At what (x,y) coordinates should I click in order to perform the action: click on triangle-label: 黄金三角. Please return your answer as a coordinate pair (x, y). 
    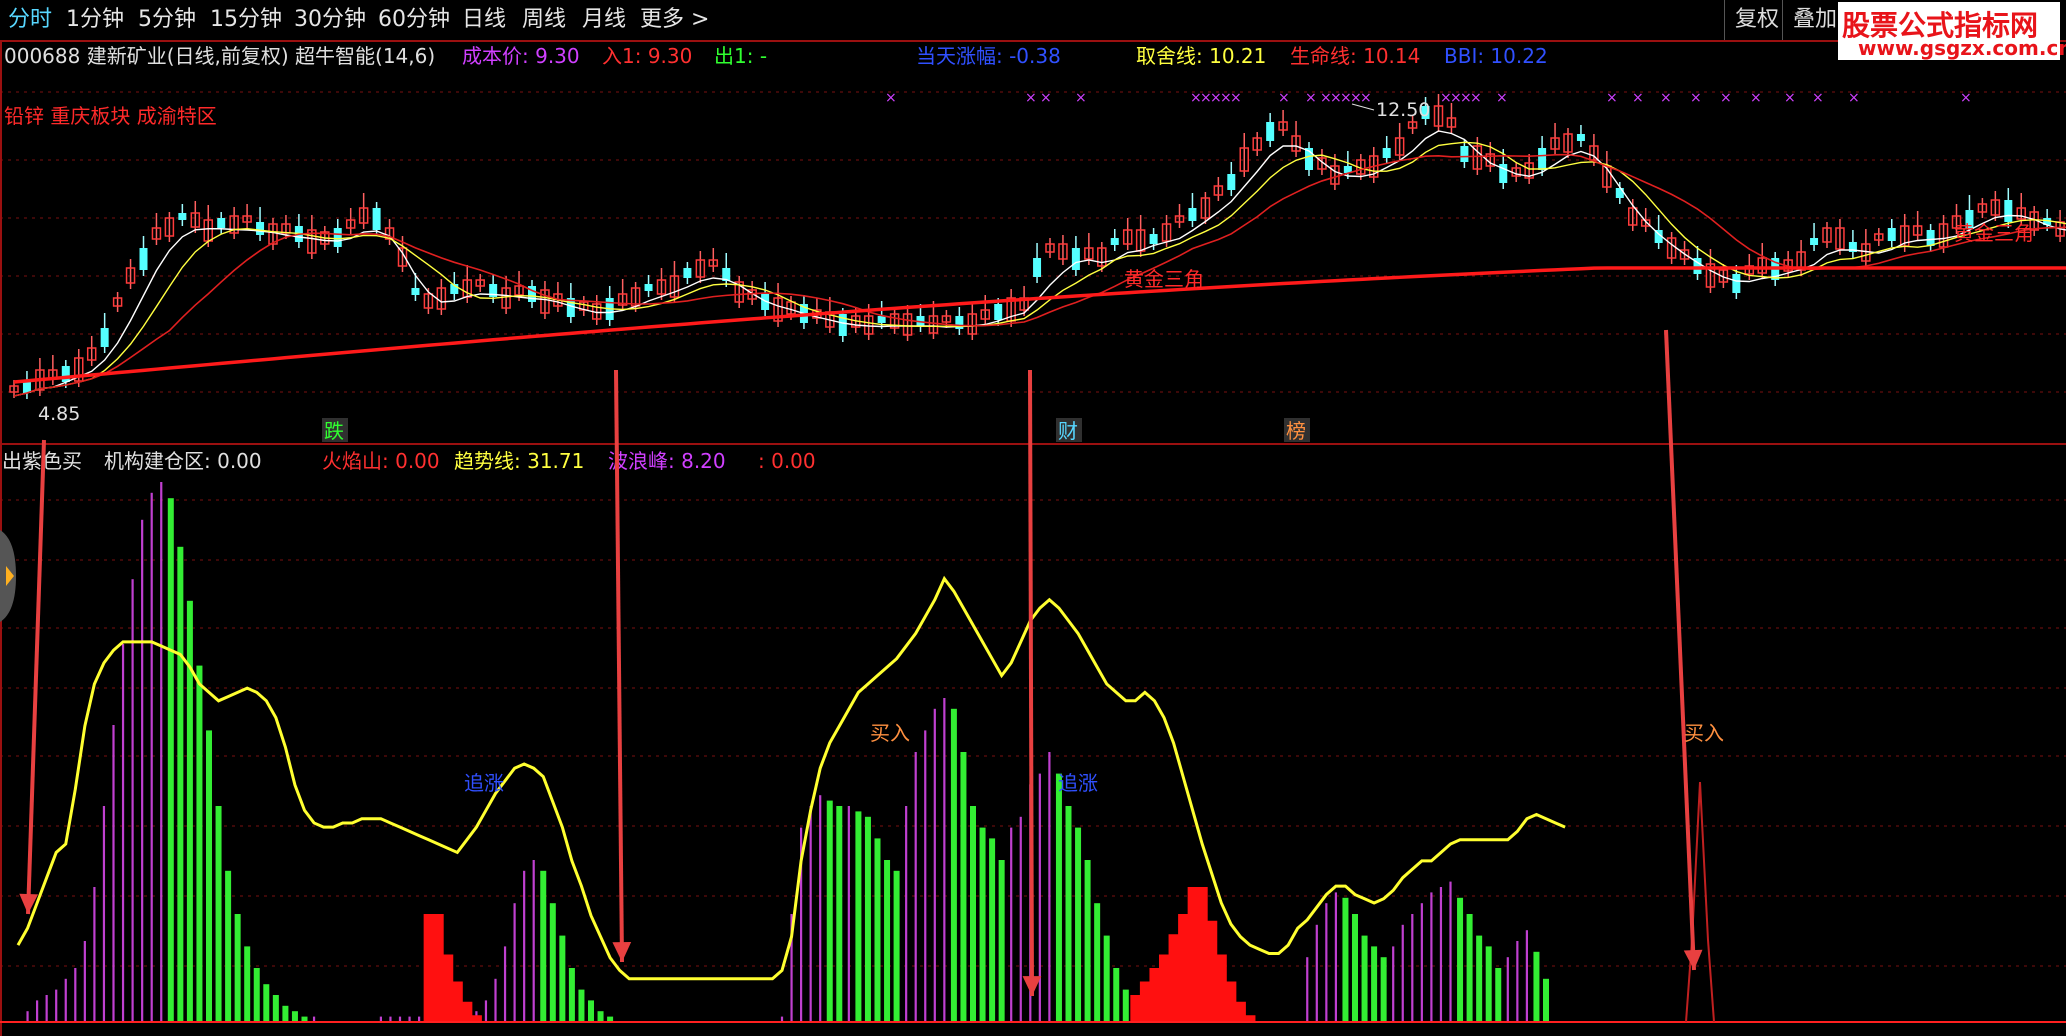
    Looking at the image, I should click on (1994, 233).